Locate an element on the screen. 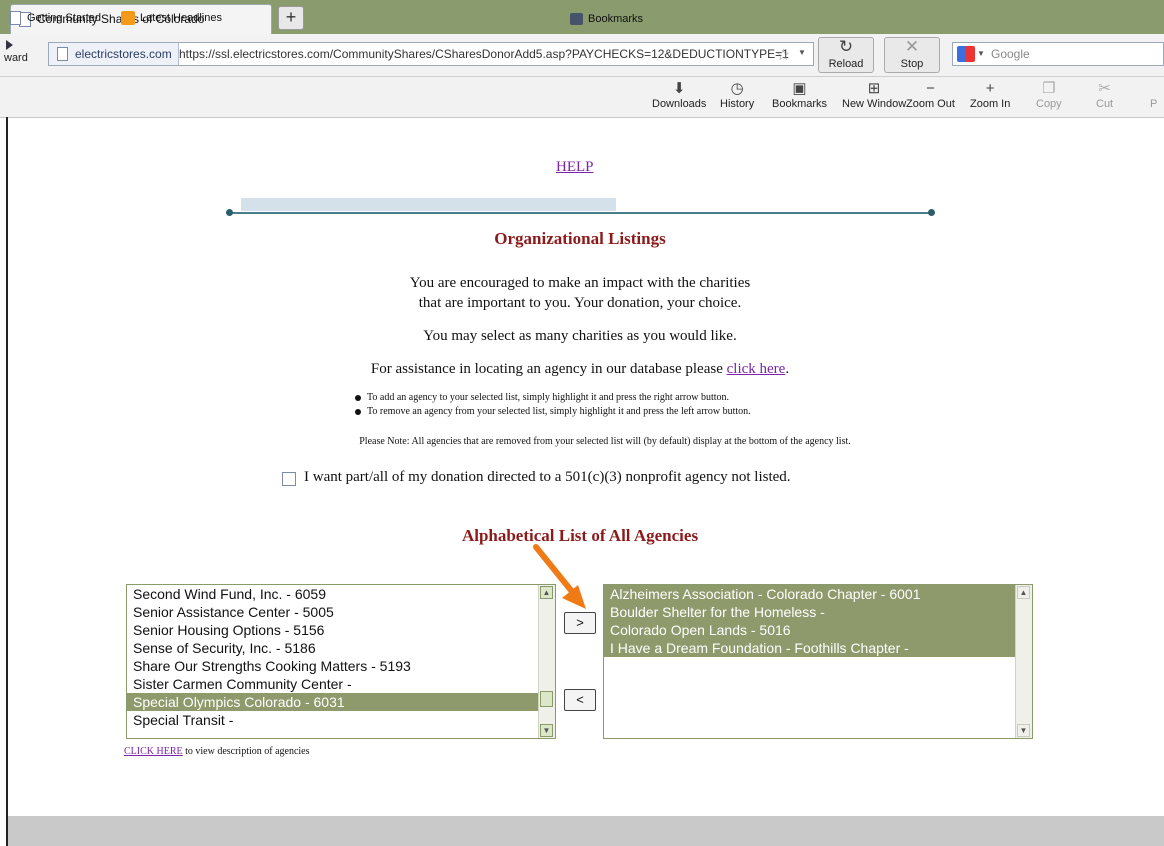 The image size is (1164, 846). bookmarks-icon is located at coordinates (576, 19).